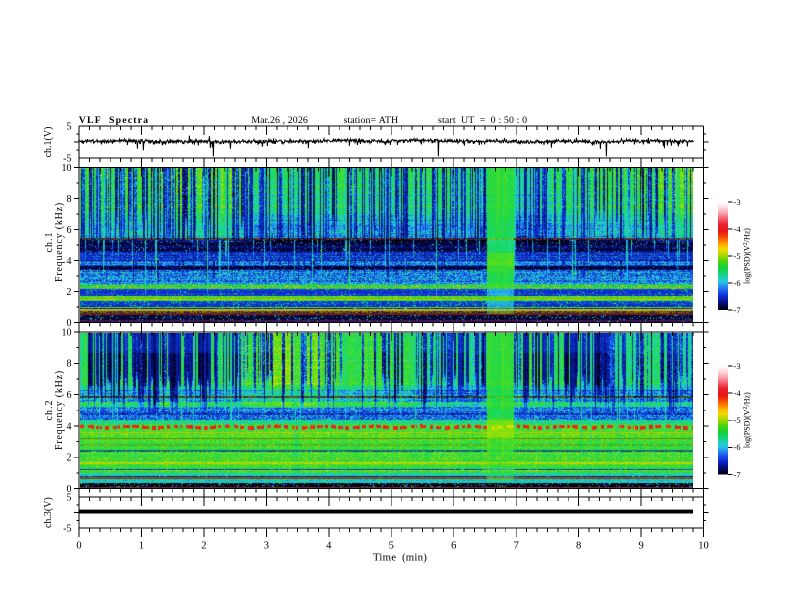 The height and width of the screenshot is (612, 792). What do you see at coordinates (279, 120) in the screenshot?
I see `svg-text: Mar.26 , 2026` at bounding box center [279, 120].